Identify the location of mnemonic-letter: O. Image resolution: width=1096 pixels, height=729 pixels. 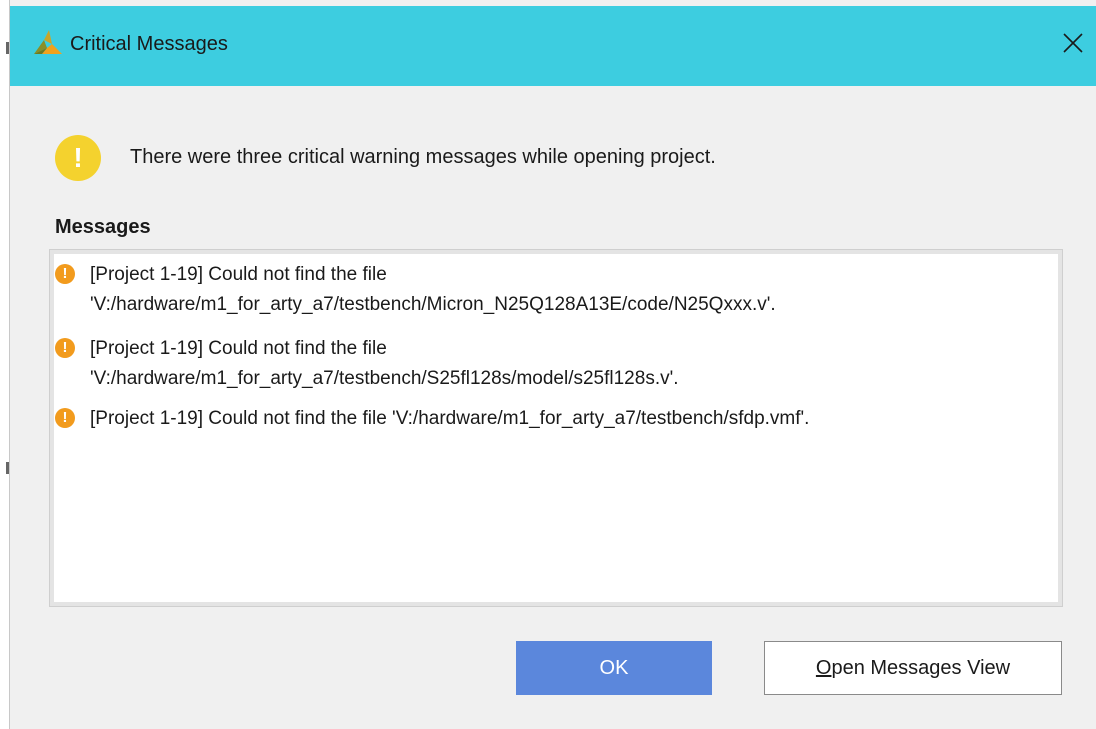
(823, 667).